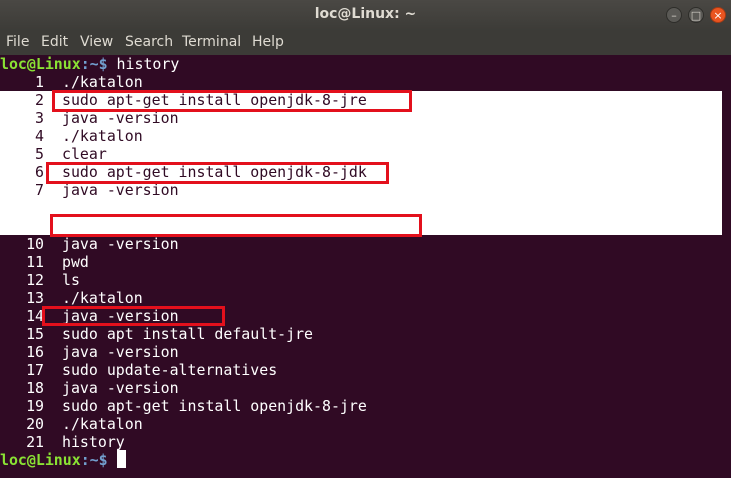  What do you see at coordinates (696, 15) in the screenshot?
I see `maximize-icon: □` at bounding box center [696, 15].